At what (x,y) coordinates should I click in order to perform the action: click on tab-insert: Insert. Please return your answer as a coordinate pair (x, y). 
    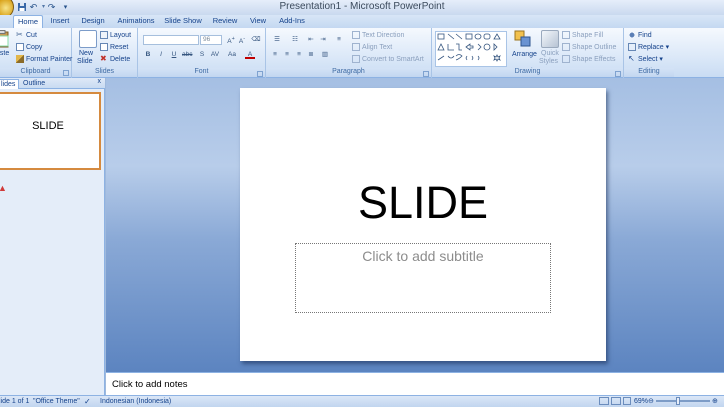
    Looking at the image, I should click on (60, 21).